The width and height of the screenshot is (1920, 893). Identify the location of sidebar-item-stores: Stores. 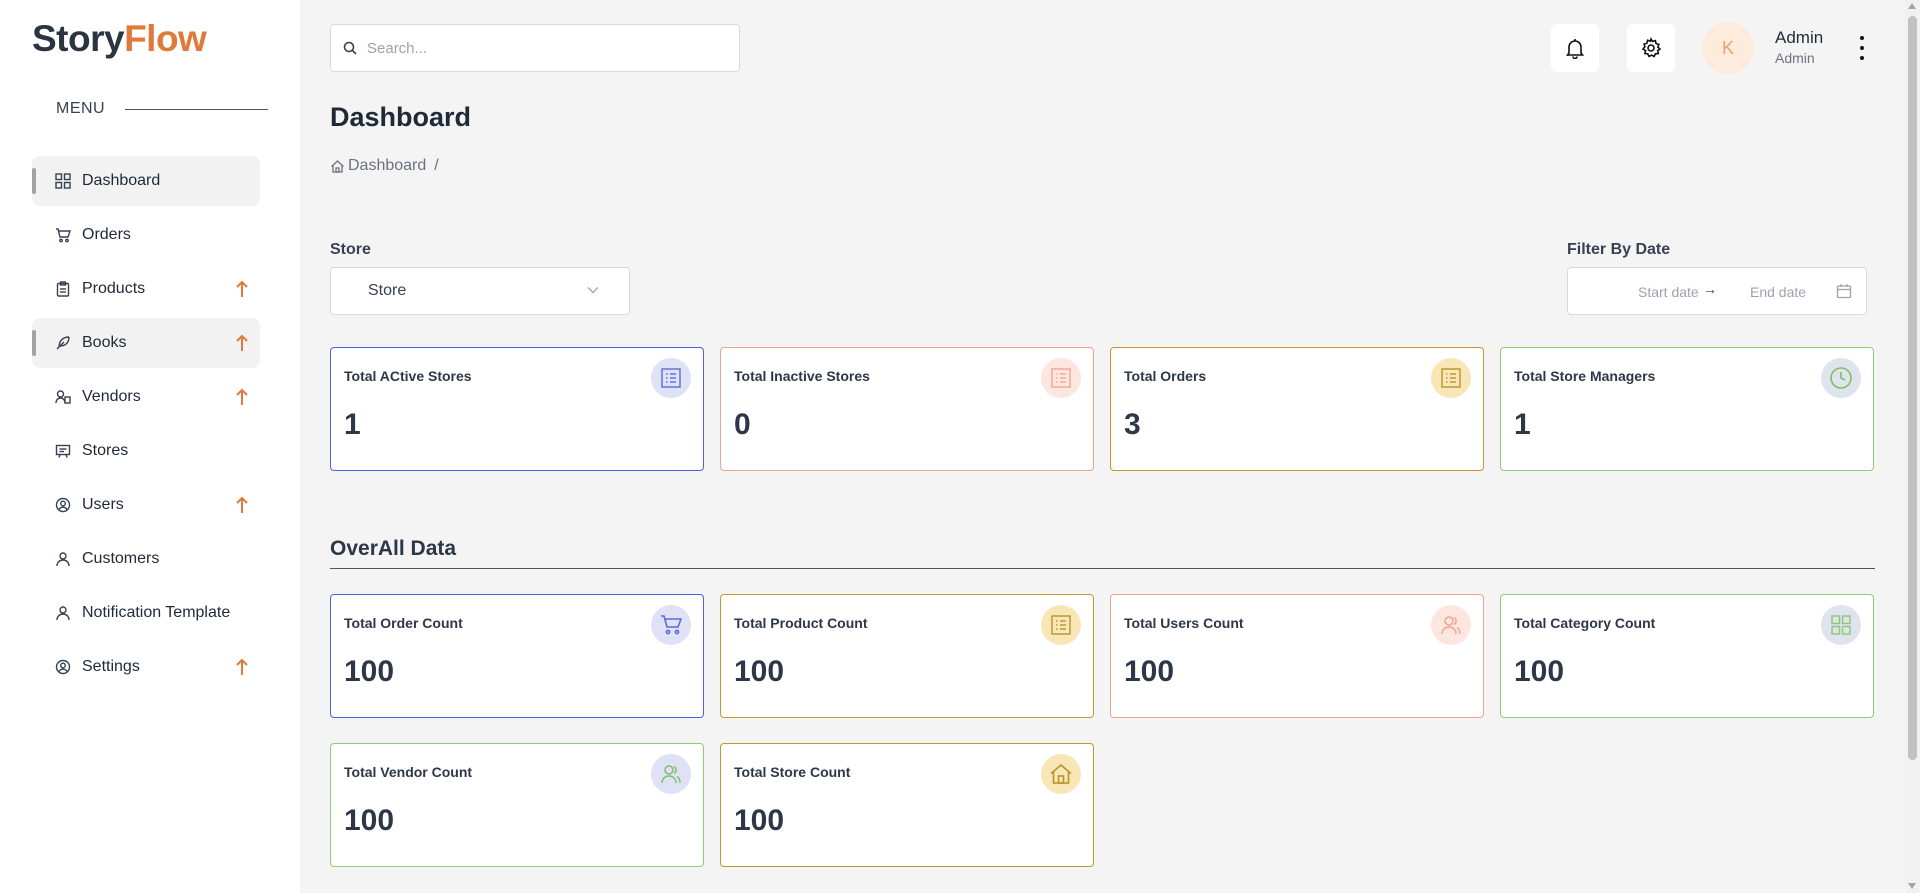
(146, 451).